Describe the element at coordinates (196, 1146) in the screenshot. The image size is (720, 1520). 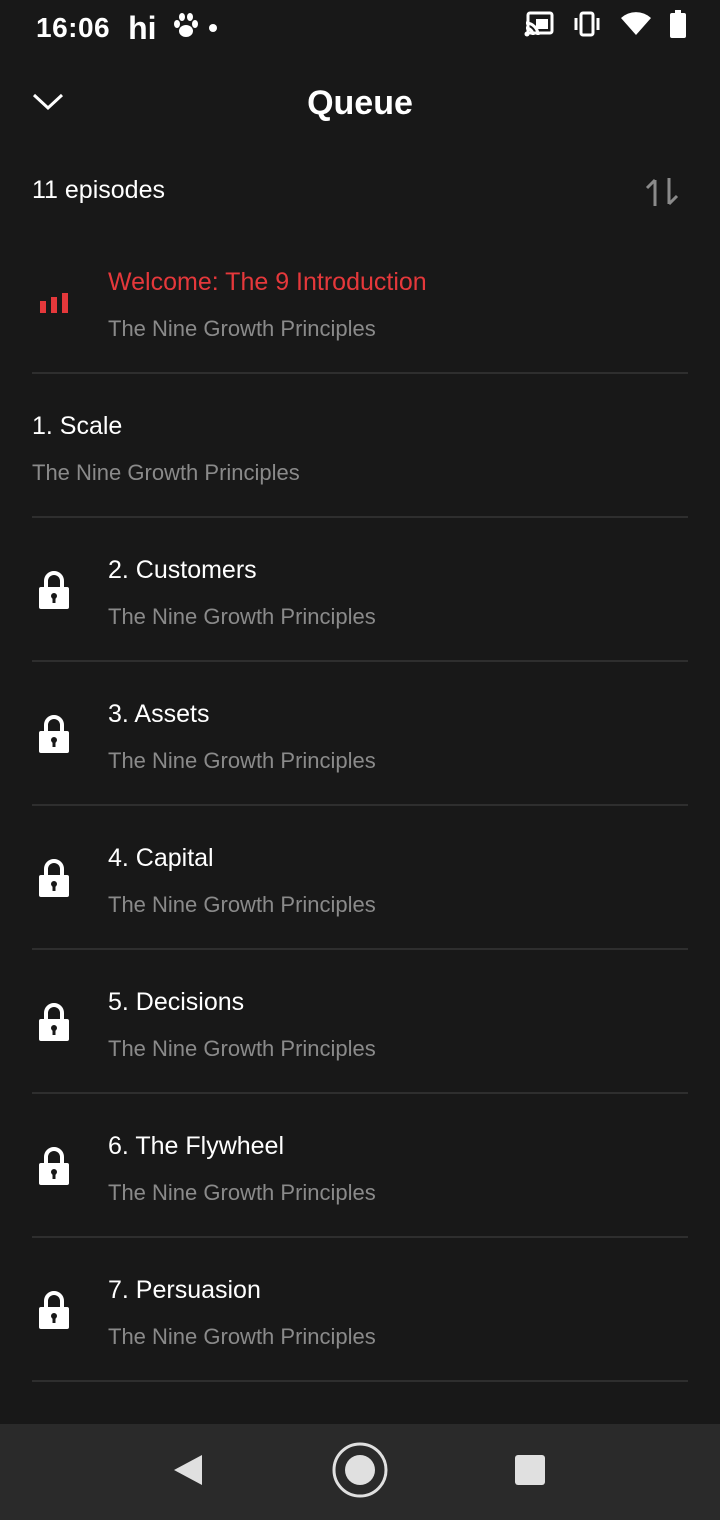
I see `episode-title: 6. The Flywheel` at that location.